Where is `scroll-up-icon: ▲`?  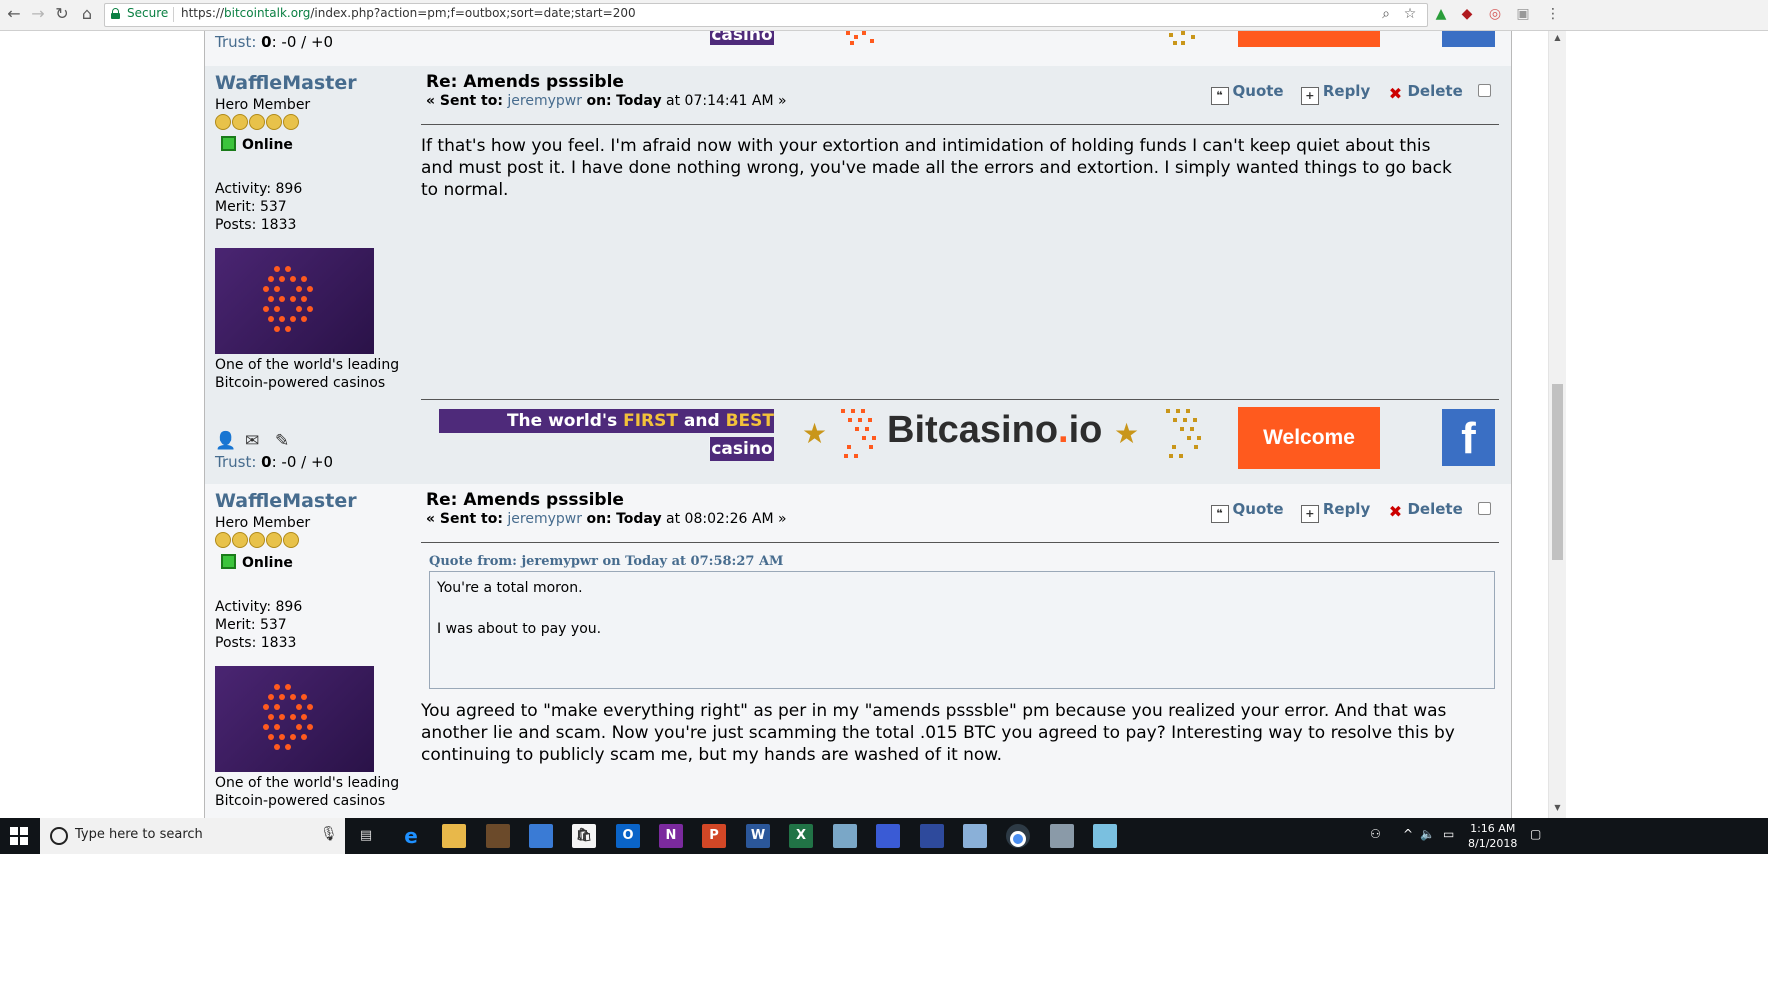
scroll-up-icon: ▲ is located at coordinates (1557, 37).